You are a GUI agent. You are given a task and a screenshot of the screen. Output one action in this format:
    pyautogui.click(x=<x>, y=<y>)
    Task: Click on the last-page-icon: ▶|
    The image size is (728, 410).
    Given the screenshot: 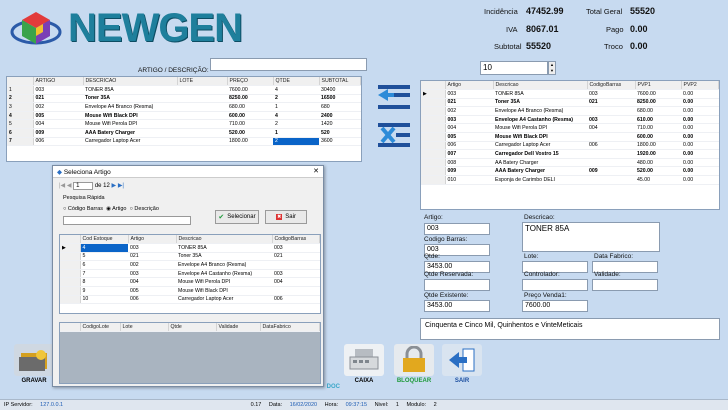 What is the action you would take?
    pyautogui.click(x=121, y=186)
    